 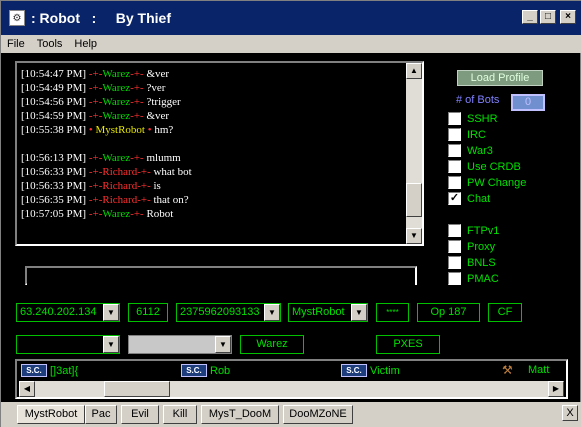 I want to click on server-select: 63.240.202.134 ▼, so click(x=68, y=312).